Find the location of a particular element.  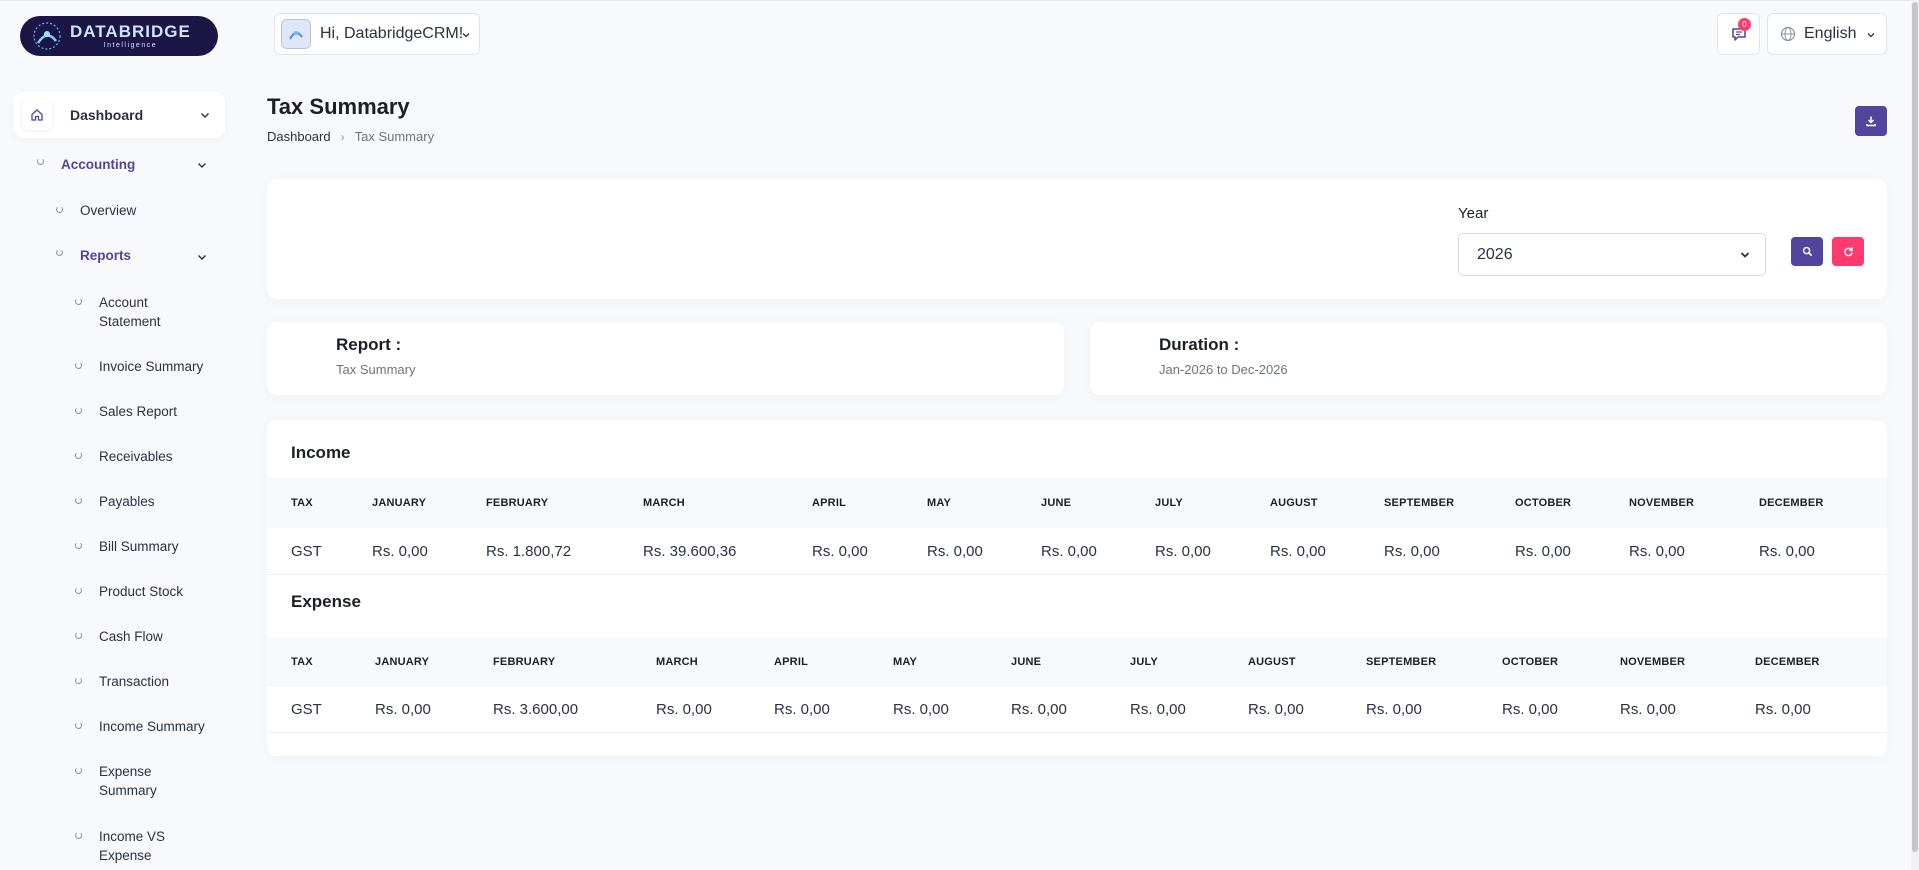

notification-button: 0 is located at coordinates (1738, 34).